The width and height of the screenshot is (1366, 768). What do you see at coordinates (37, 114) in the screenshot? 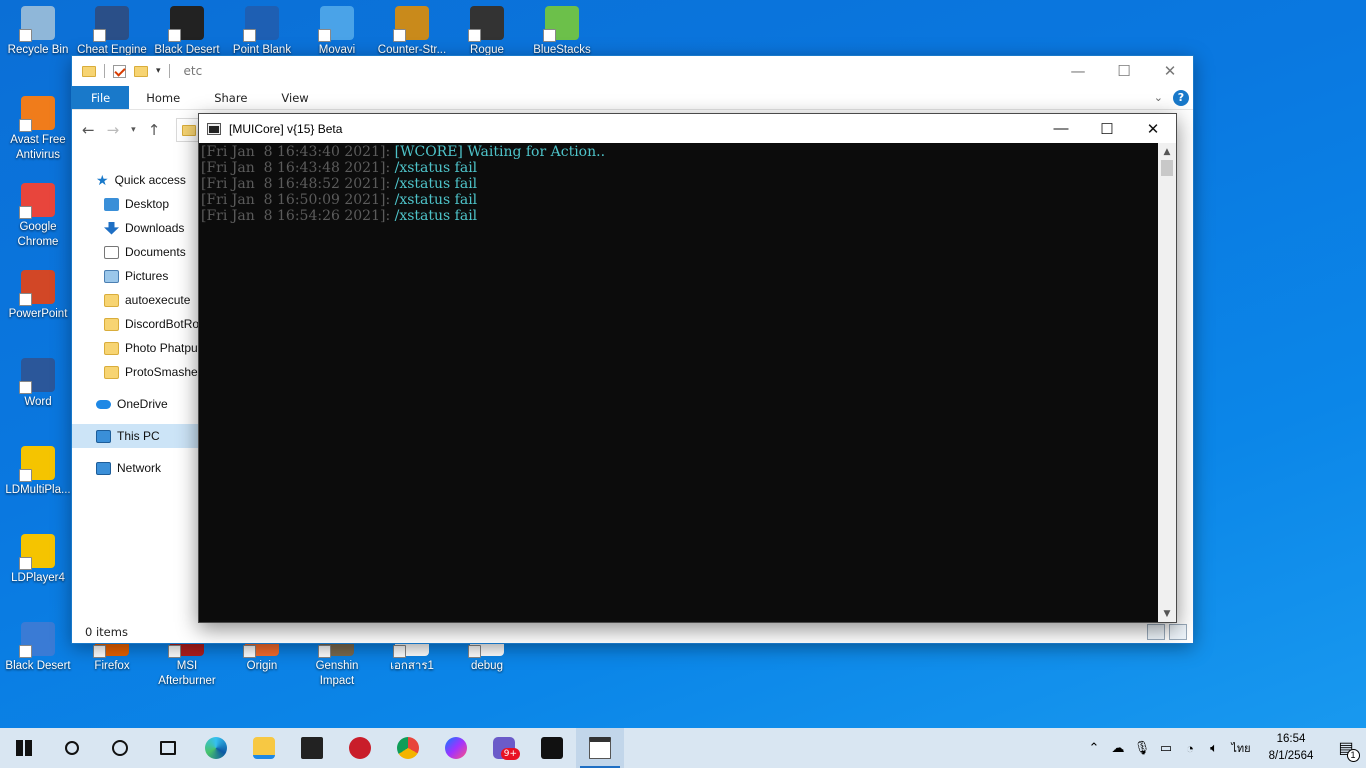
I see `avast-icon` at bounding box center [37, 114].